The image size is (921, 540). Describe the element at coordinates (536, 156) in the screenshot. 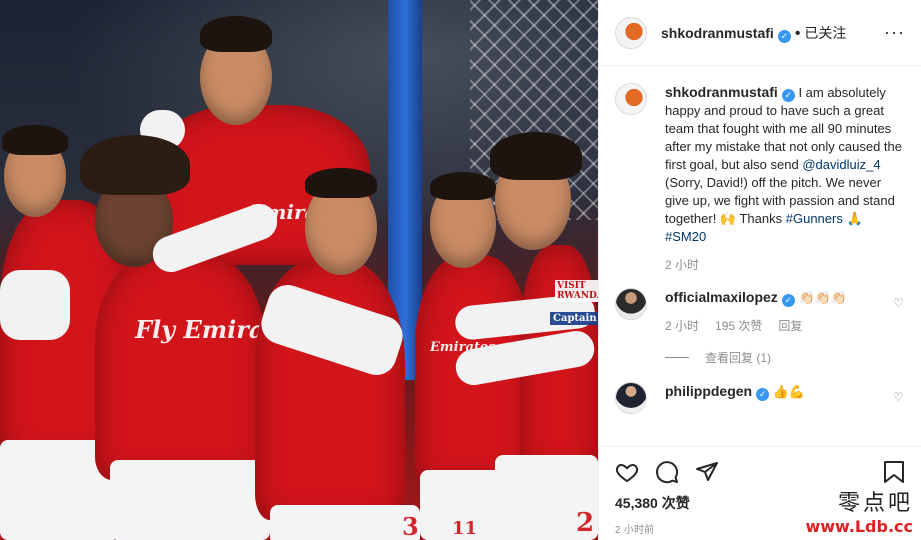

I see `player-right-hair` at that location.